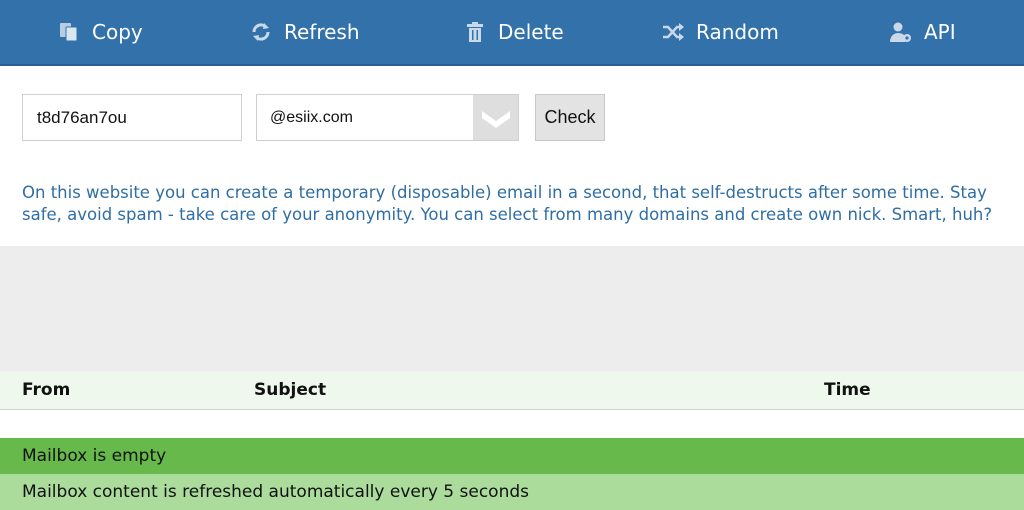  I want to click on from-column-header: From, so click(46, 390).